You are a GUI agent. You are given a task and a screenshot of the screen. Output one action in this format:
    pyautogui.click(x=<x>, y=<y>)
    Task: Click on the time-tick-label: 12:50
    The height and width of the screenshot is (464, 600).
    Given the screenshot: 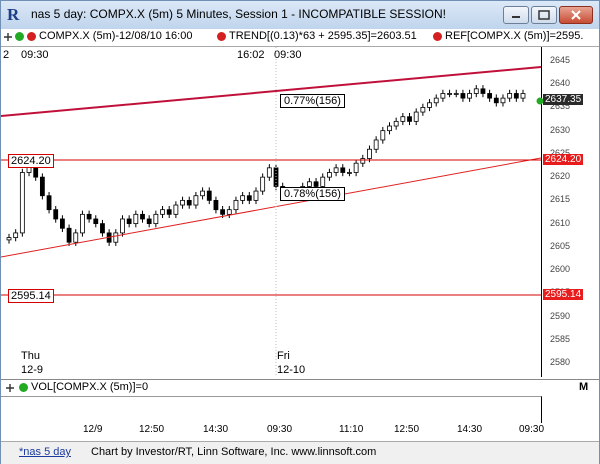 What is the action you would take?
    pyautogui.click(x=407, y=429)
    